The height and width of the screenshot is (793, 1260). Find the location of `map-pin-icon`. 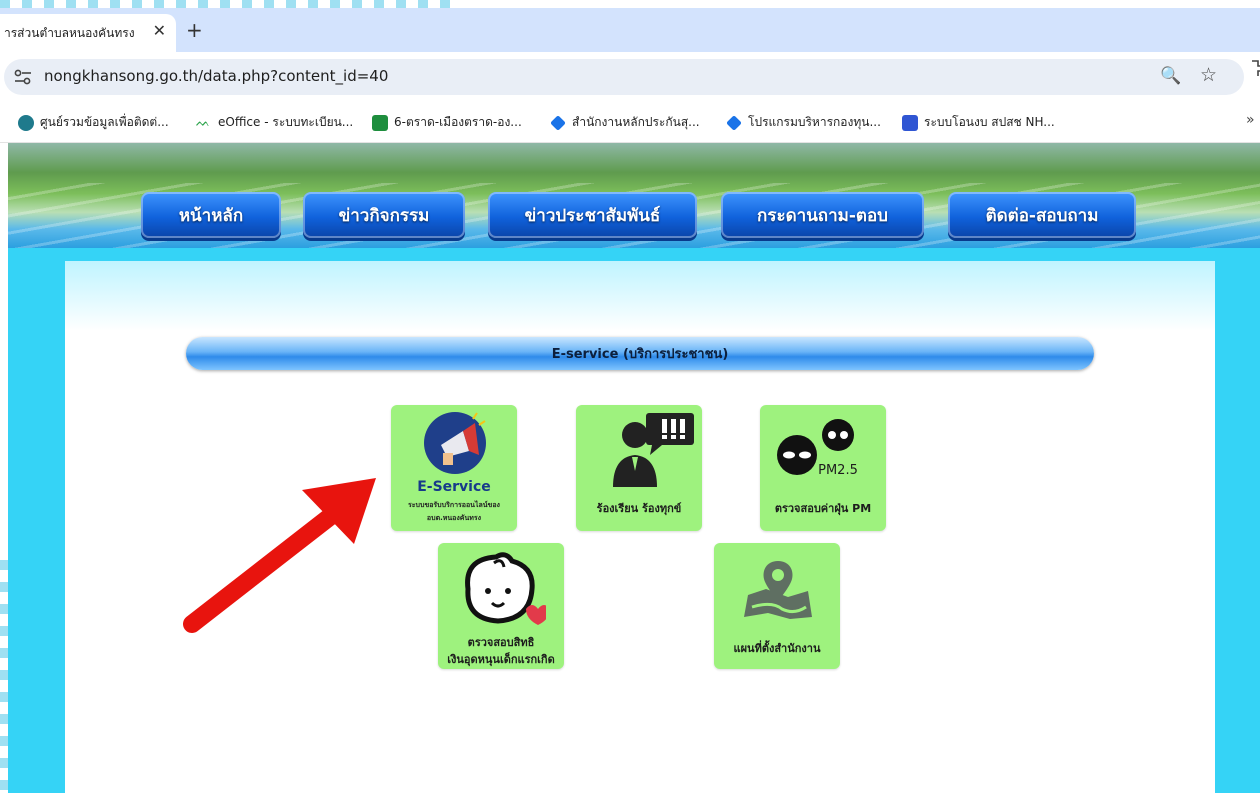

map-pin-icon is located at coordinates (778, 590).